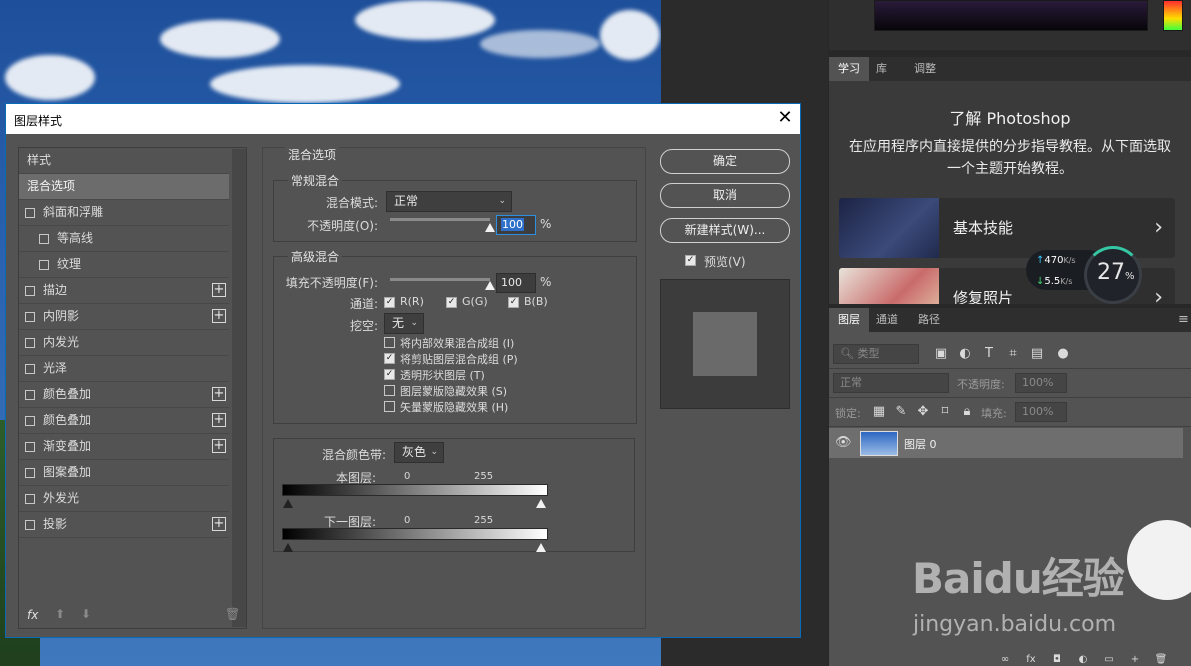 The width and height of the screenshot is (1191, 666). Describe the element at coordinates (1006, 443) in the screenshot. I see `layer-row: 👁︎ 图层 0` at that location.